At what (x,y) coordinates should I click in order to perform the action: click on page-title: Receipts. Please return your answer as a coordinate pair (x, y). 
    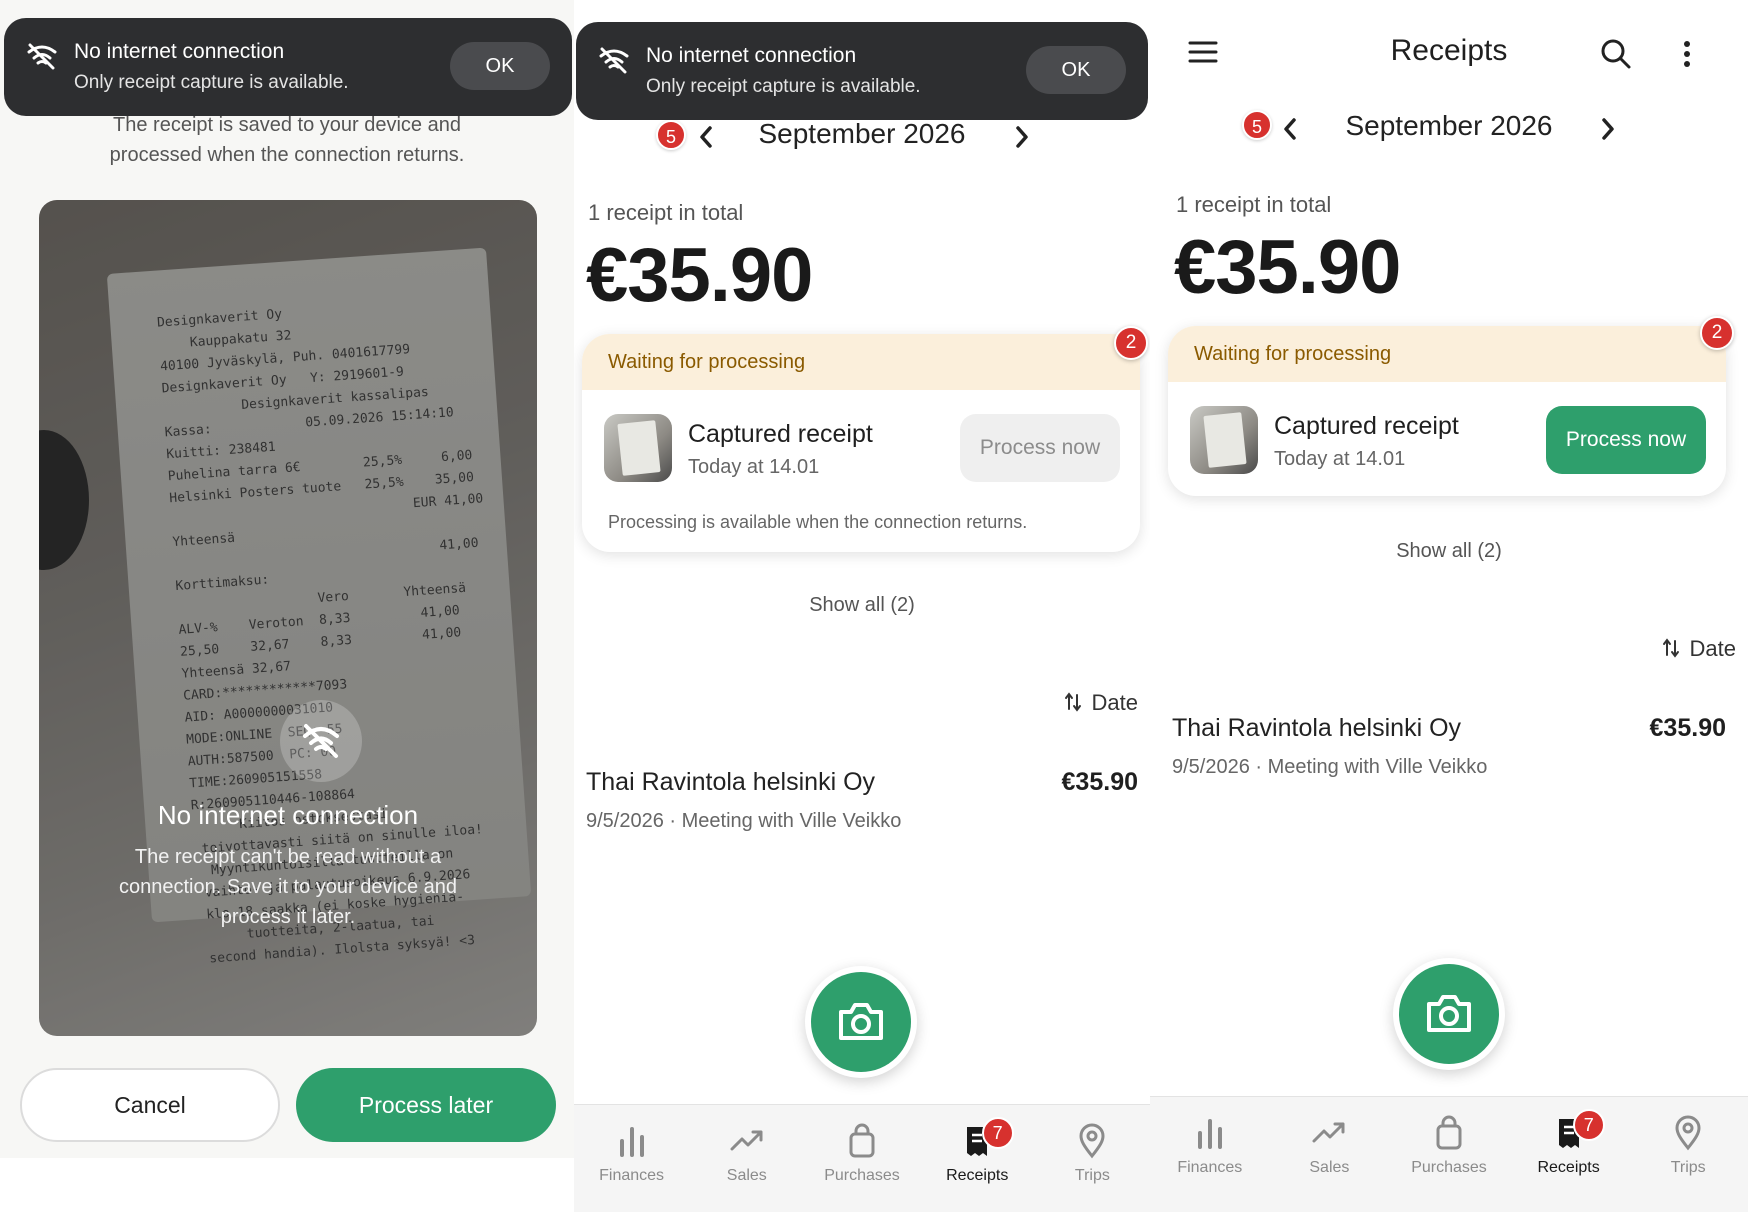
    Looking at the image, I should click on (1449, 50).